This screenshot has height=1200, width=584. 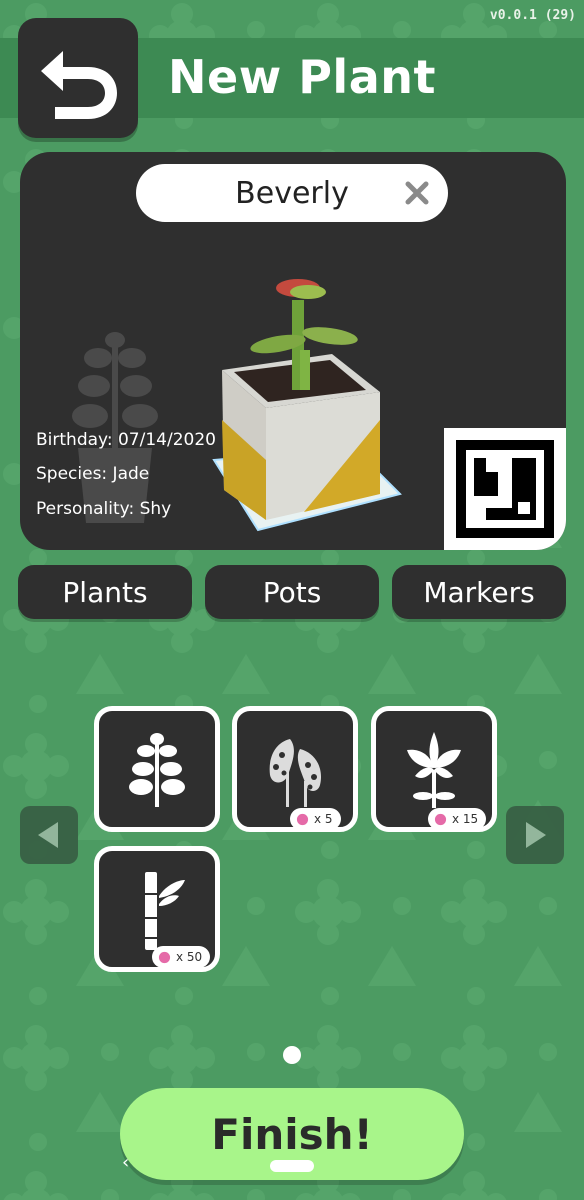 I want to click on plant-name-value: Beverly, so click(x=292, y=193).